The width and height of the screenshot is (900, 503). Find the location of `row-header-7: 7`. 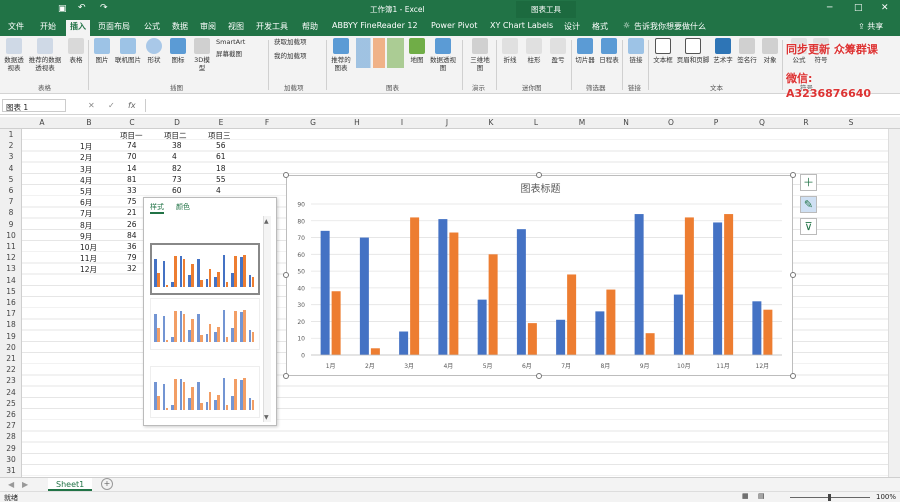

row-header-7: 7 is located at coordinates (11, 201).